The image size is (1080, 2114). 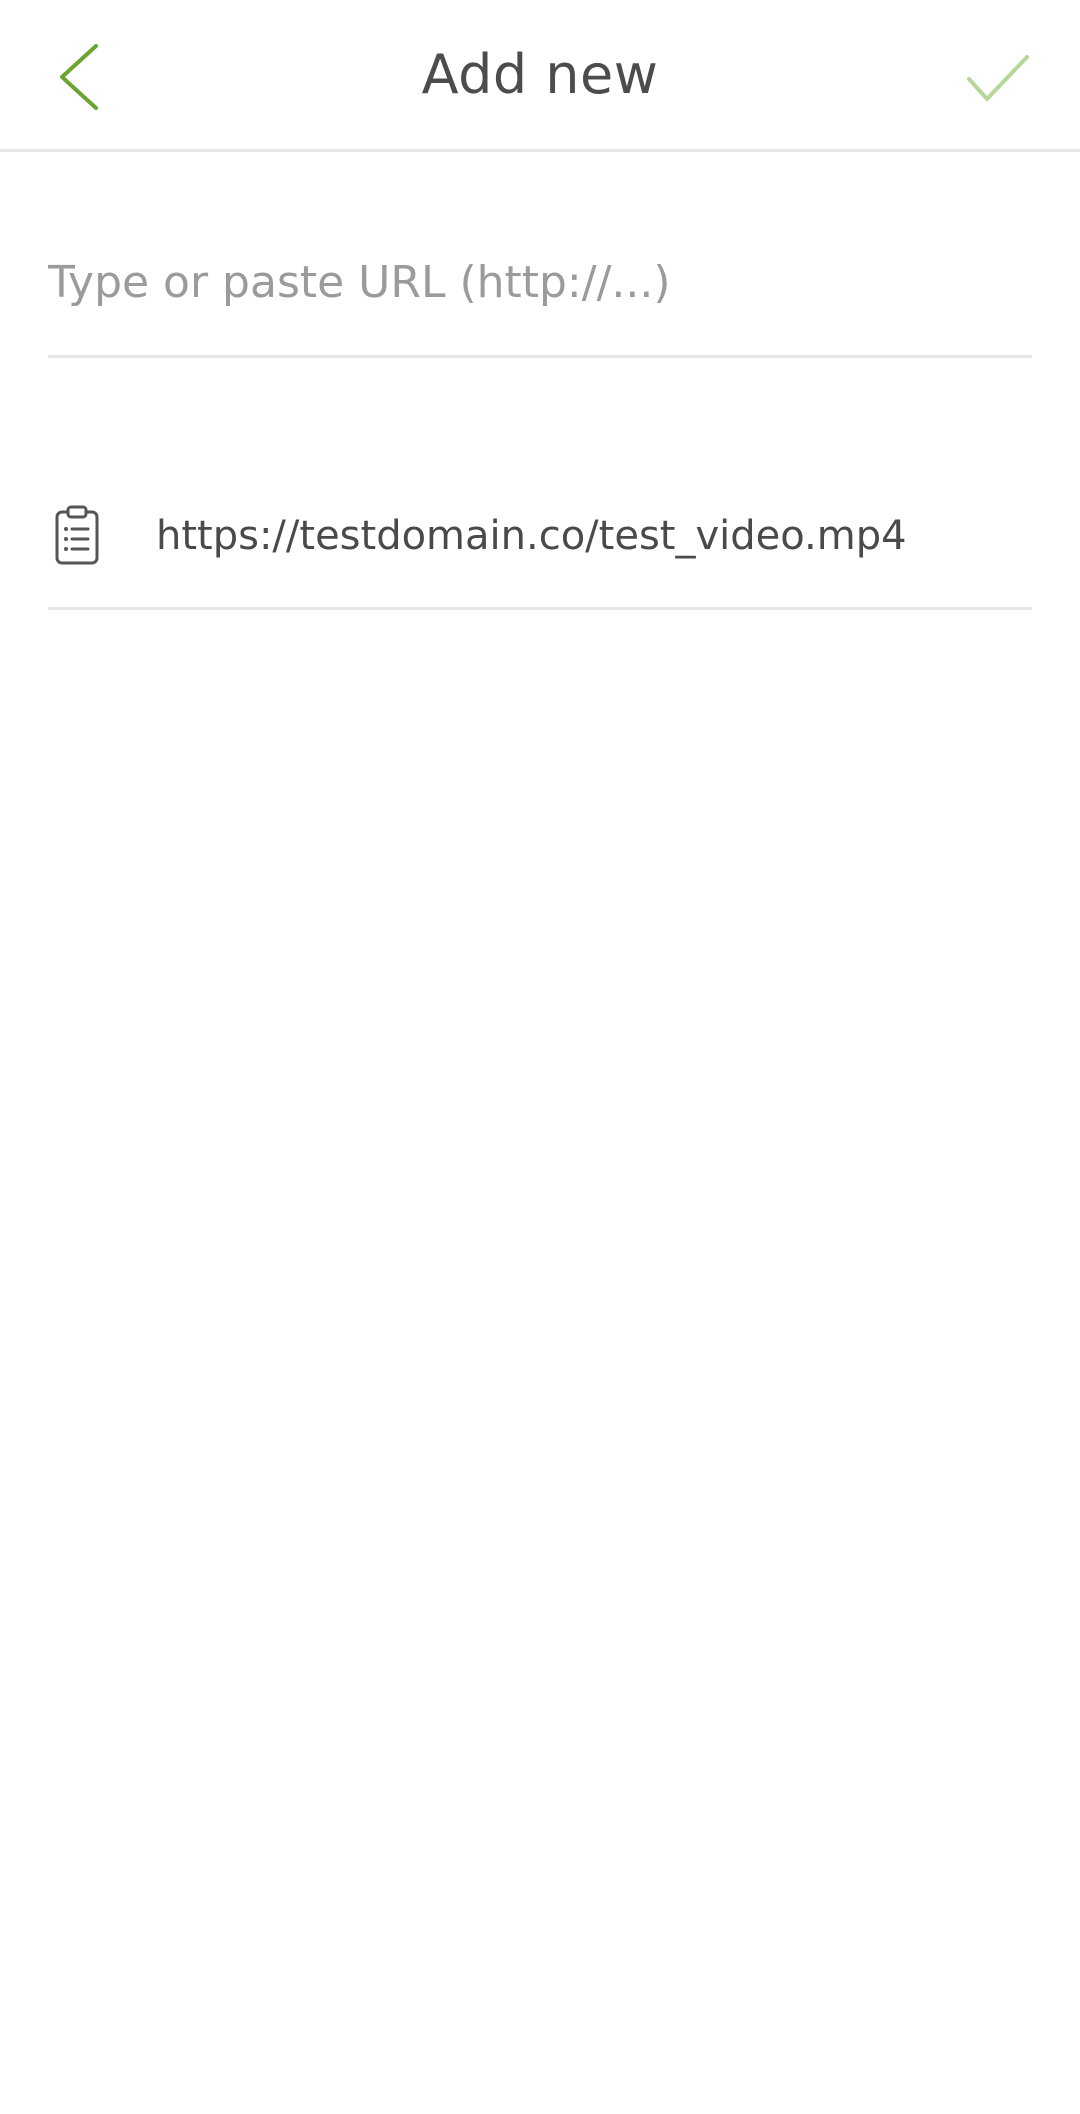 I want to click on url-input, so click(x=540, y=282).